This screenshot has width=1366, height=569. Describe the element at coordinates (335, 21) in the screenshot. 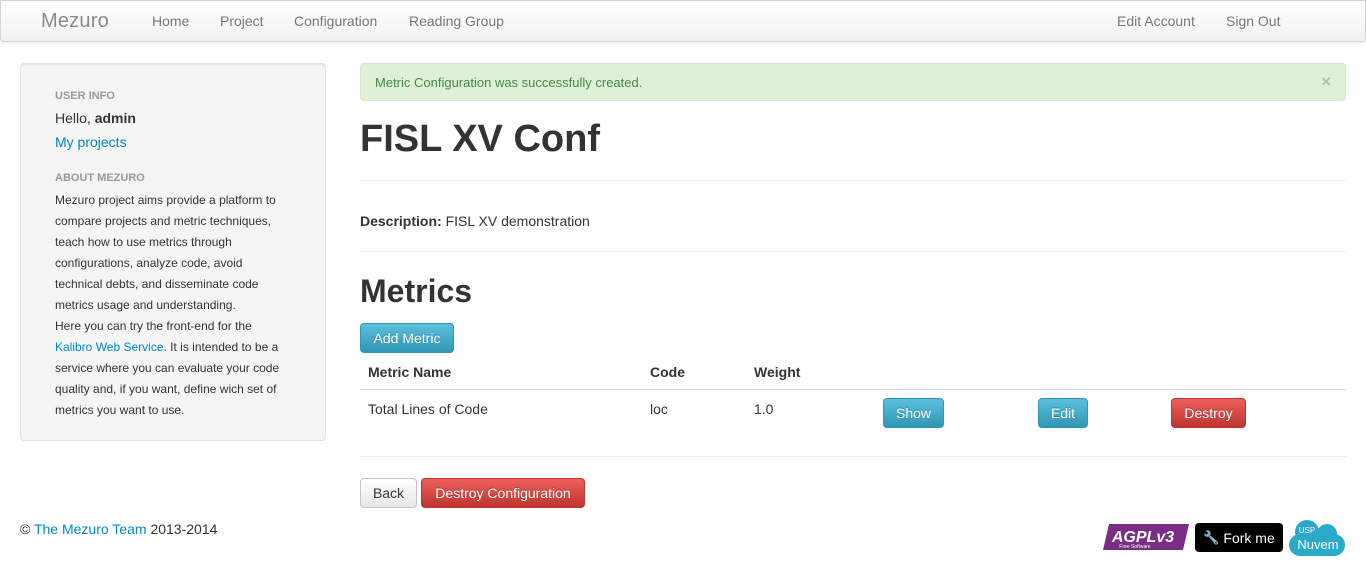

I see `nav-configuration: Configuration` at that location.